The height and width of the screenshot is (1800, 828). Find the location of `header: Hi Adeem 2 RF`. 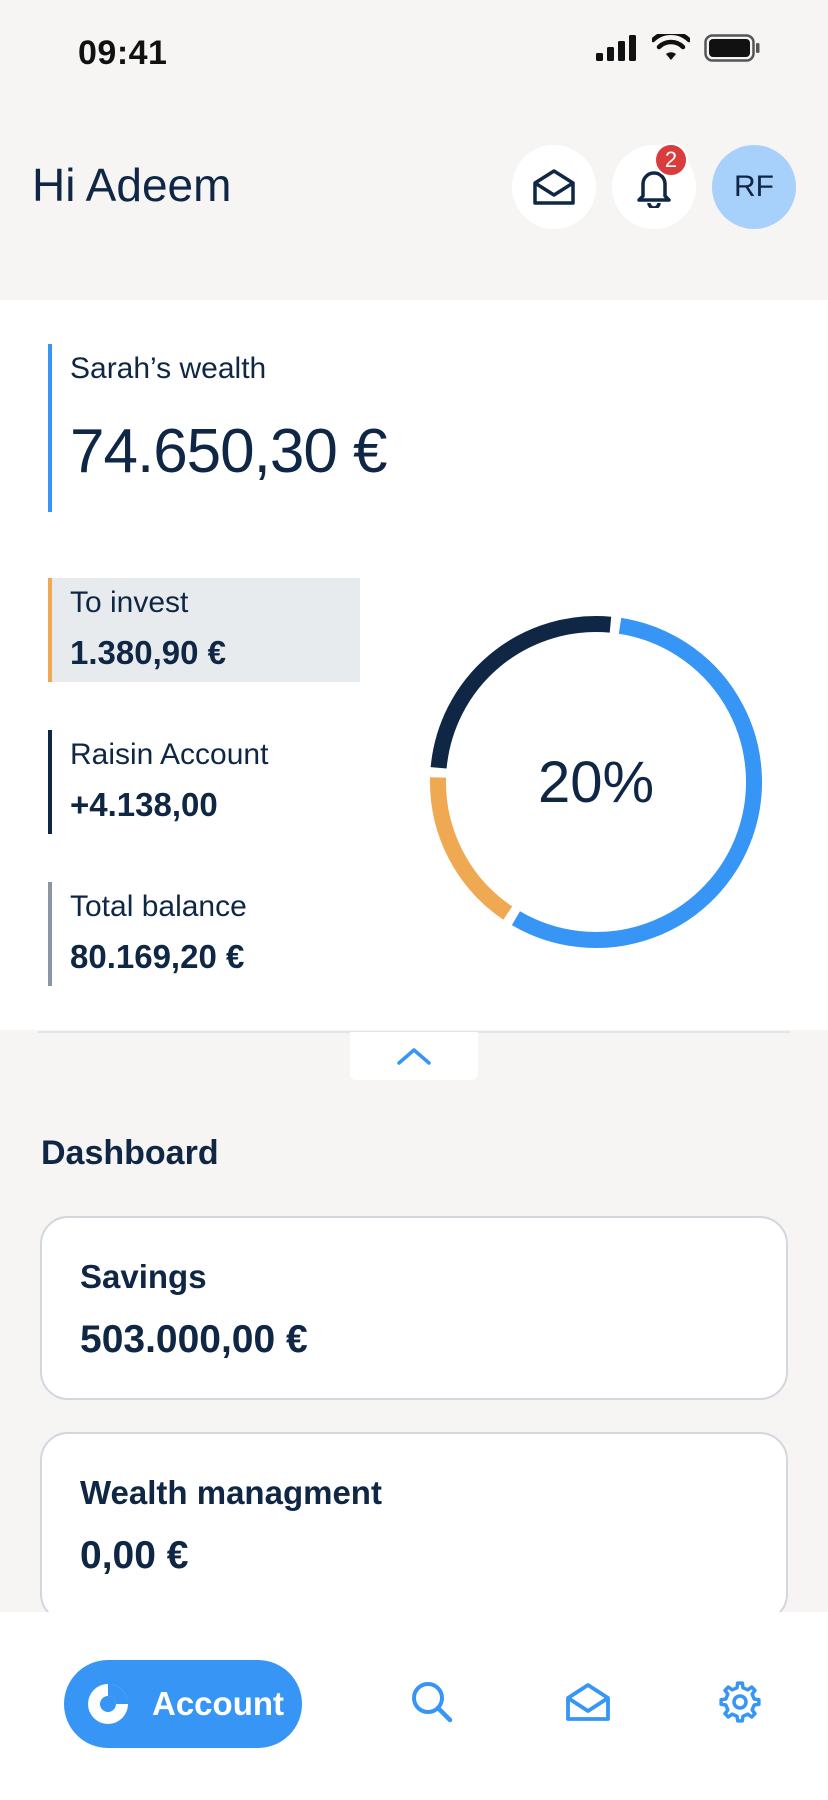

header: Hi Adeem 2 RF is located at coordinates (414, 200).